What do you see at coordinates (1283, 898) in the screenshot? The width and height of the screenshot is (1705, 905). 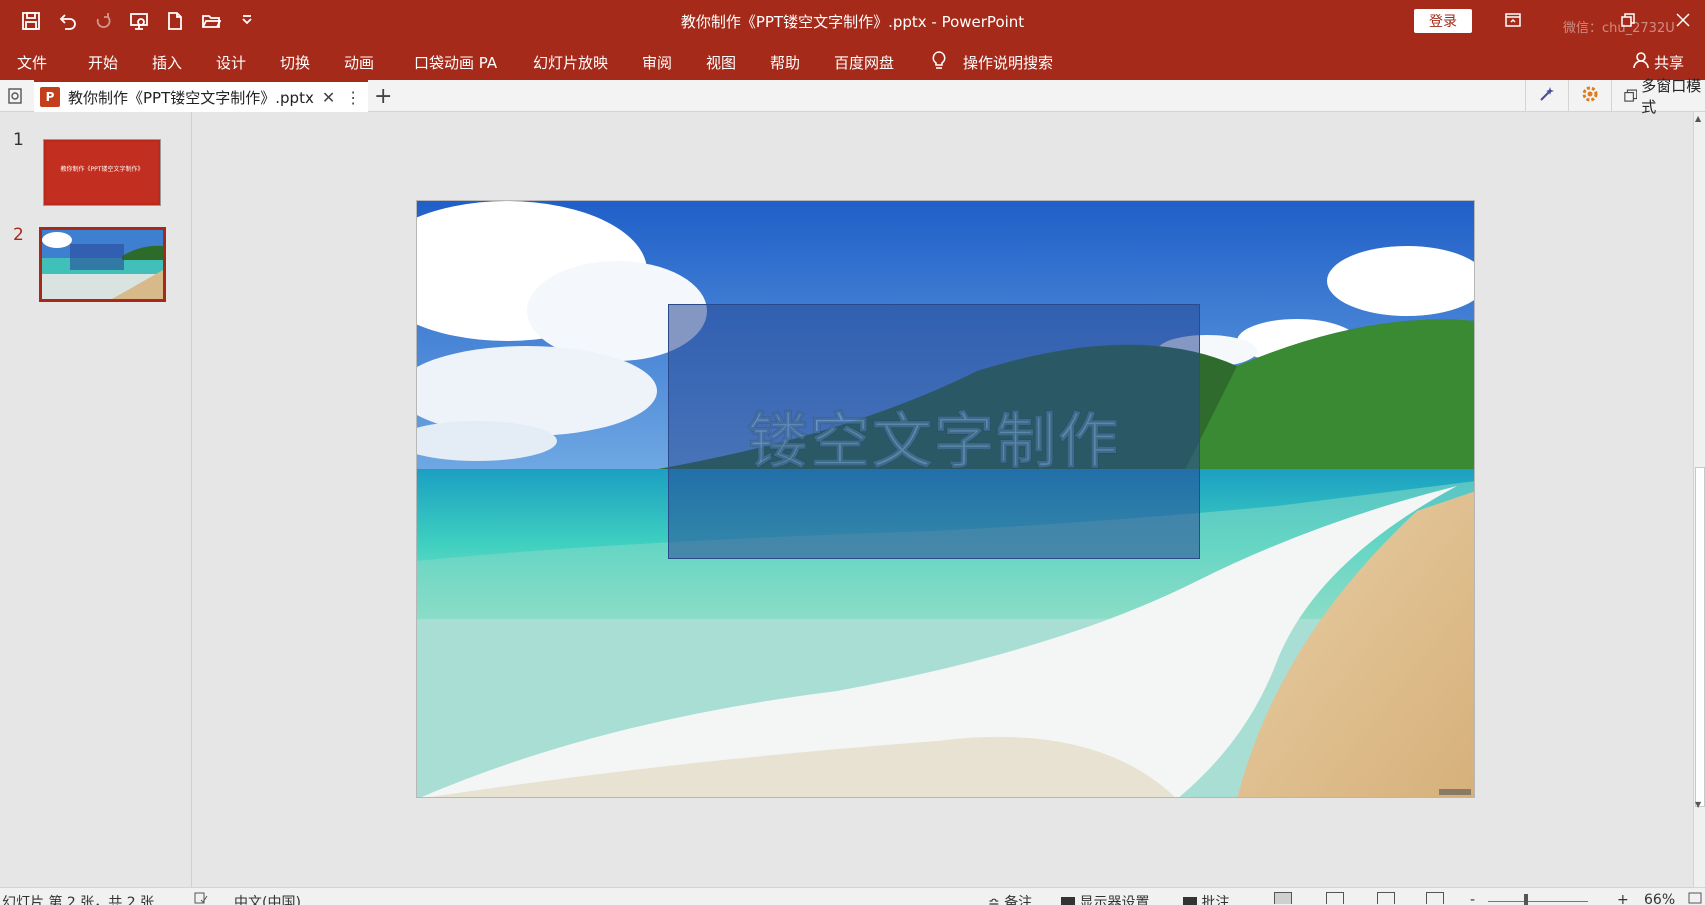 I see `normal-view-icon` at bounding box center [1283, 898].